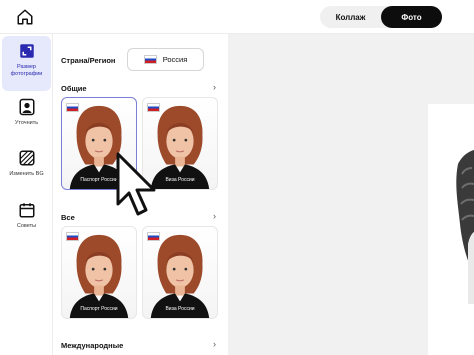  Describe the element at coordinates (350, 17) in the screenshot. I see `collage-tab: Коллаж` at that location.